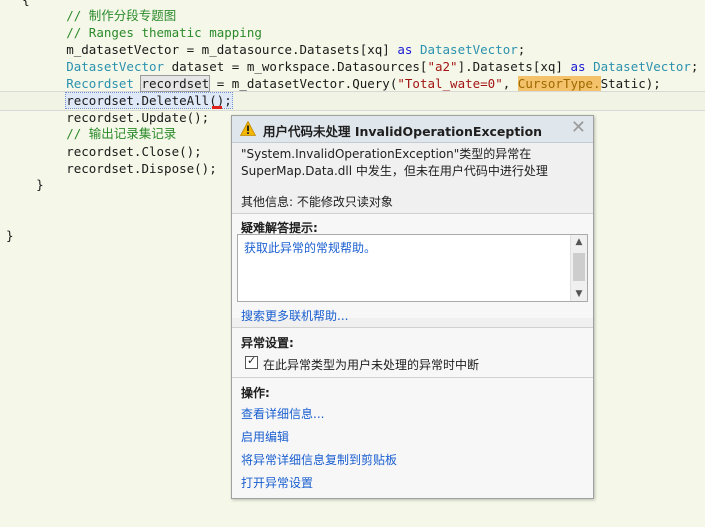 This screenshot has height=527, width=705. Describe the element at coordinates (412, 268) in the screenshot. I see `troubleshooting-tips-box: 获取此异常的常规帮助。 ▲ ▼` at that location.